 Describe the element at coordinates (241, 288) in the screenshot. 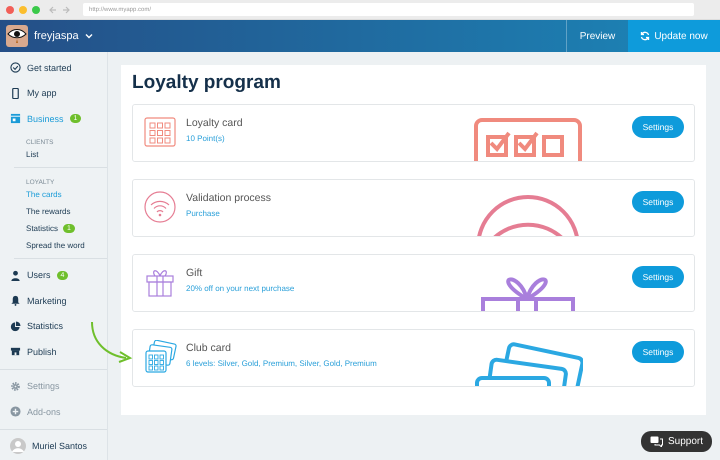

I see `card-subtitle: 20% off on your next purchase` at that location.